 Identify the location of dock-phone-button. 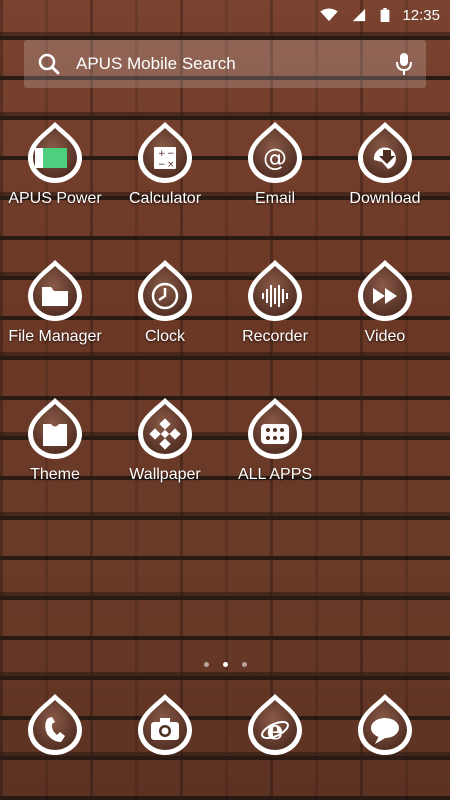
(55, 721).